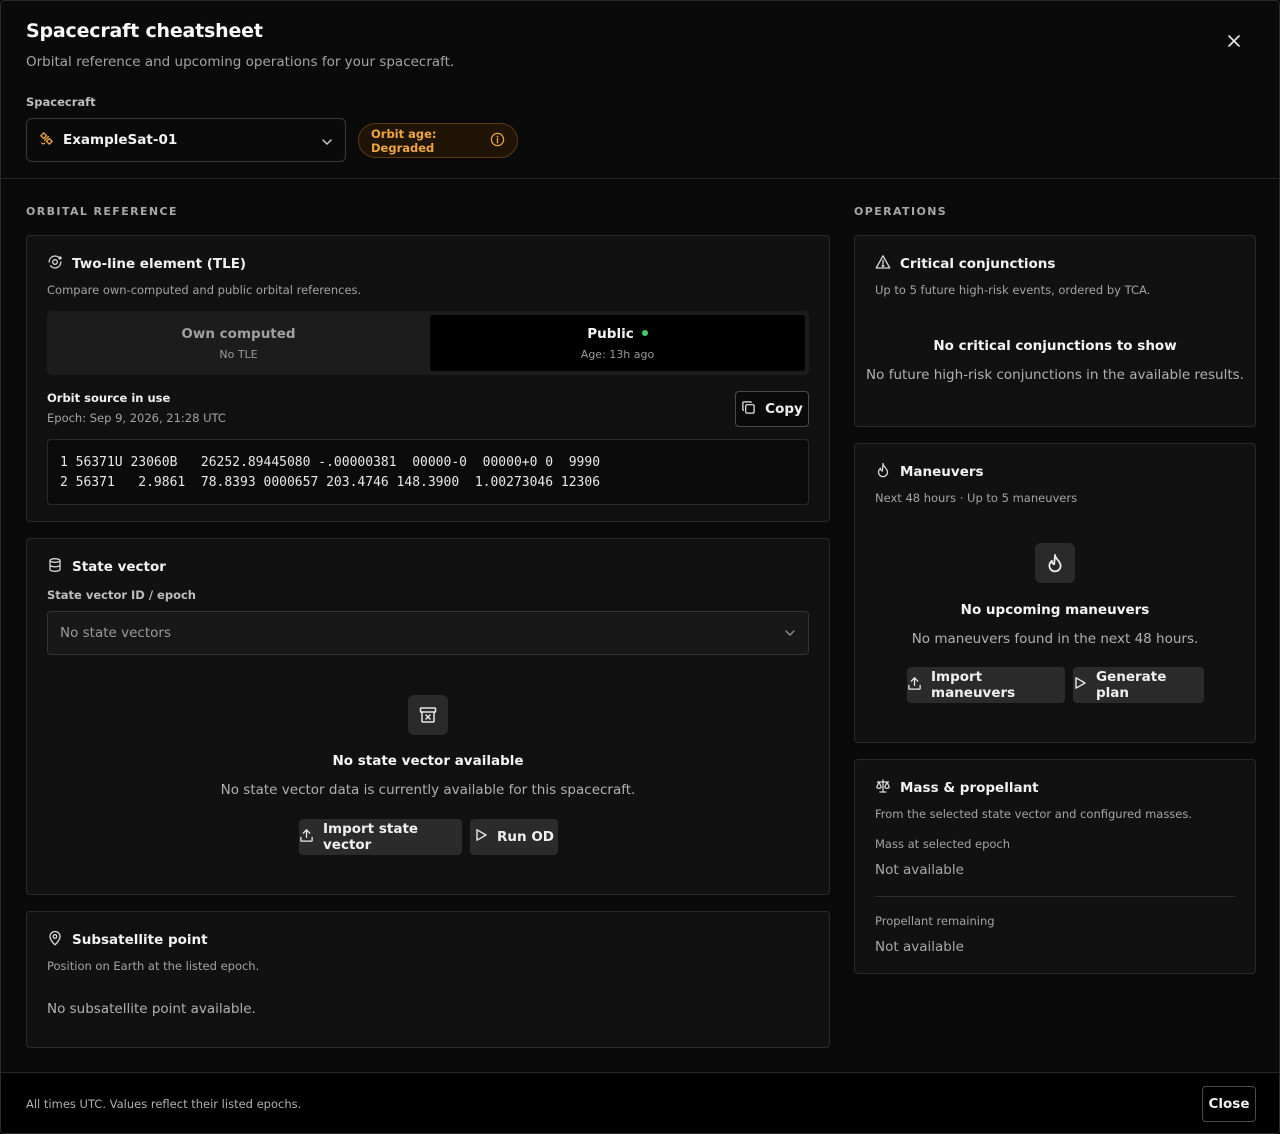  I want to click on import-state-vector-label: Import state vector, so click(371, 837).